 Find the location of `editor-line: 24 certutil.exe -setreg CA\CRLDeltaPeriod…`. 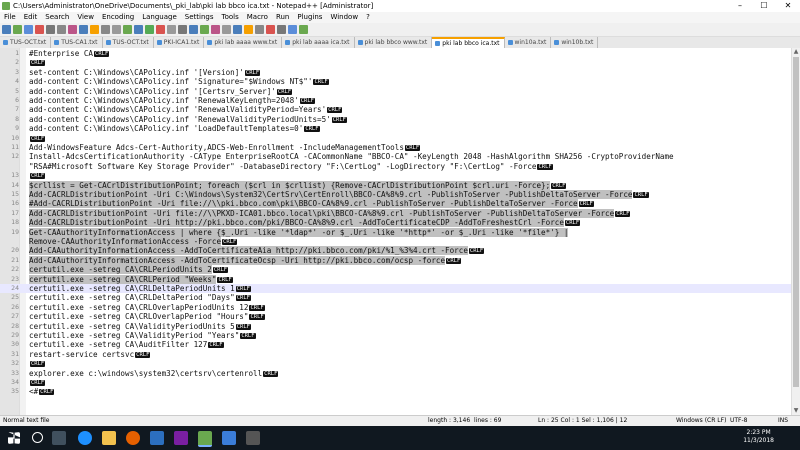

editor-line: 24 certutil.exe -setreg CA\CRLDeltaPeriod… is located at coordinates (395, 288).